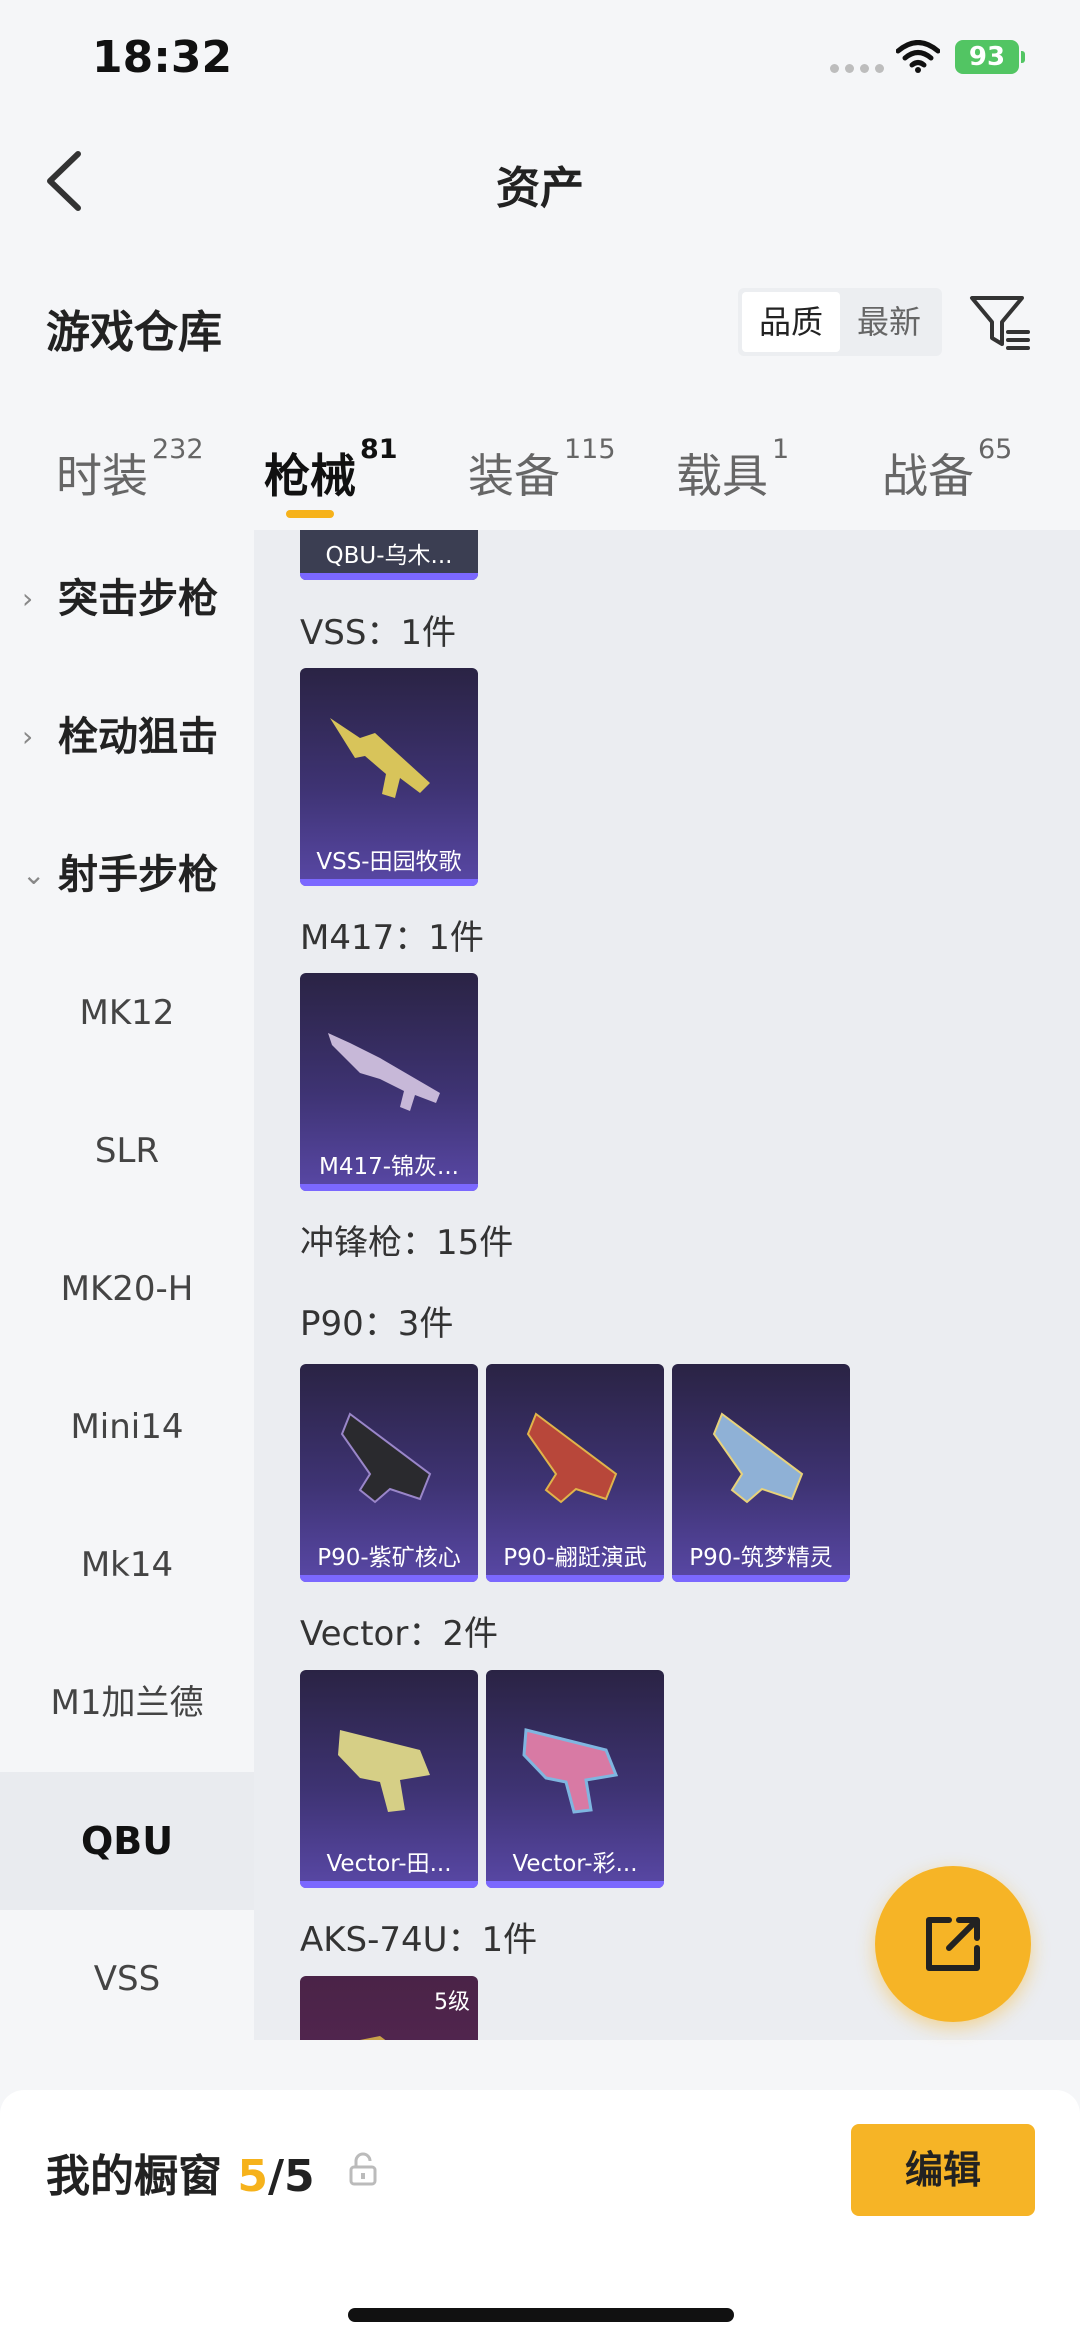 This screenshot has height=2339, width=1080. Describe the element at coordinates (127, 1841) in the screenshot. I see `sidebar-item-qbu: QBU` at that location.